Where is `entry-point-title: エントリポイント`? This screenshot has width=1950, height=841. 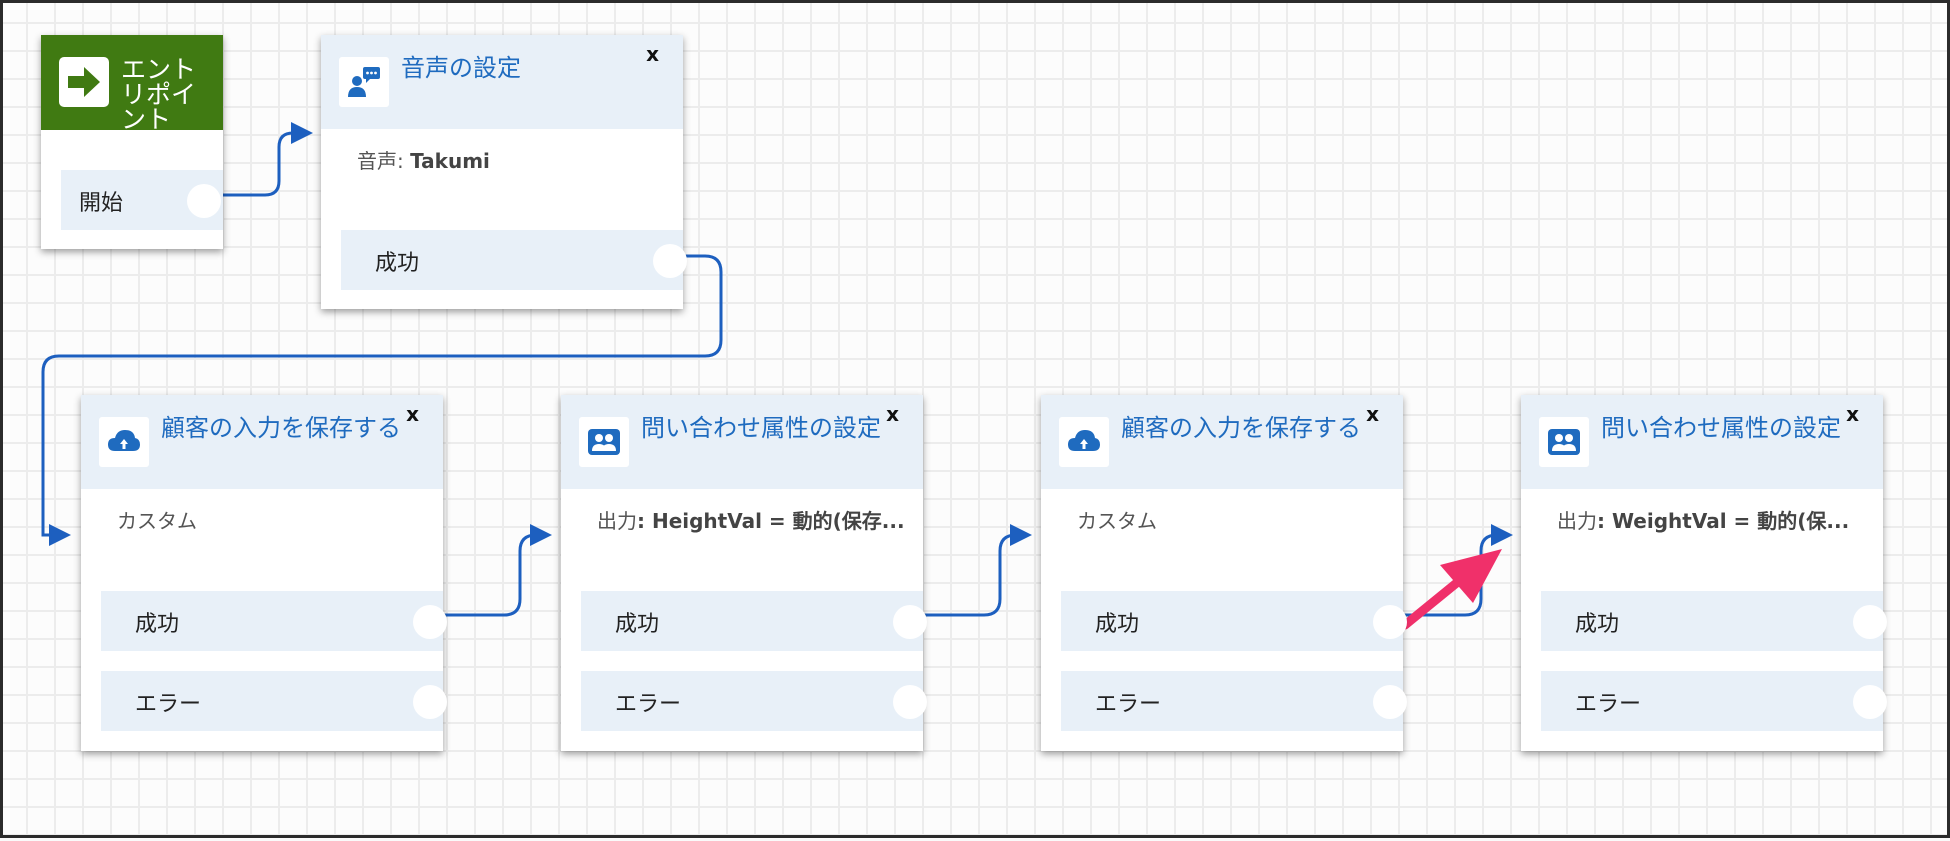 entry-point-title: エントリポイント is located at coordinates (159, 92).